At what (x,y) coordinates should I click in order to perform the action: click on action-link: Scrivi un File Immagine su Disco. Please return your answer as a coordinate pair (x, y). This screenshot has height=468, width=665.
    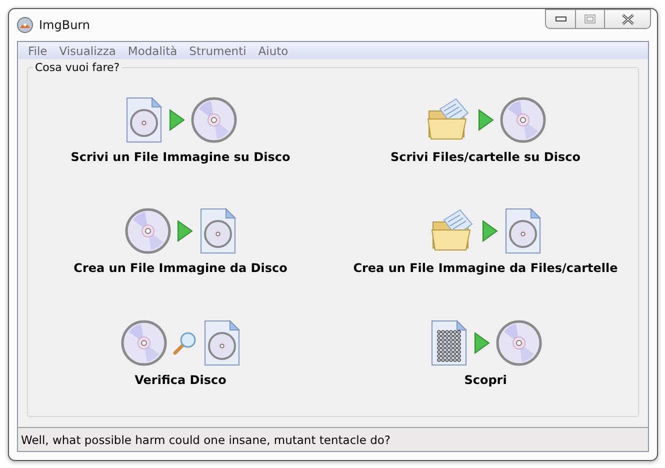
    Looking at the image, I should click on (180, 157).